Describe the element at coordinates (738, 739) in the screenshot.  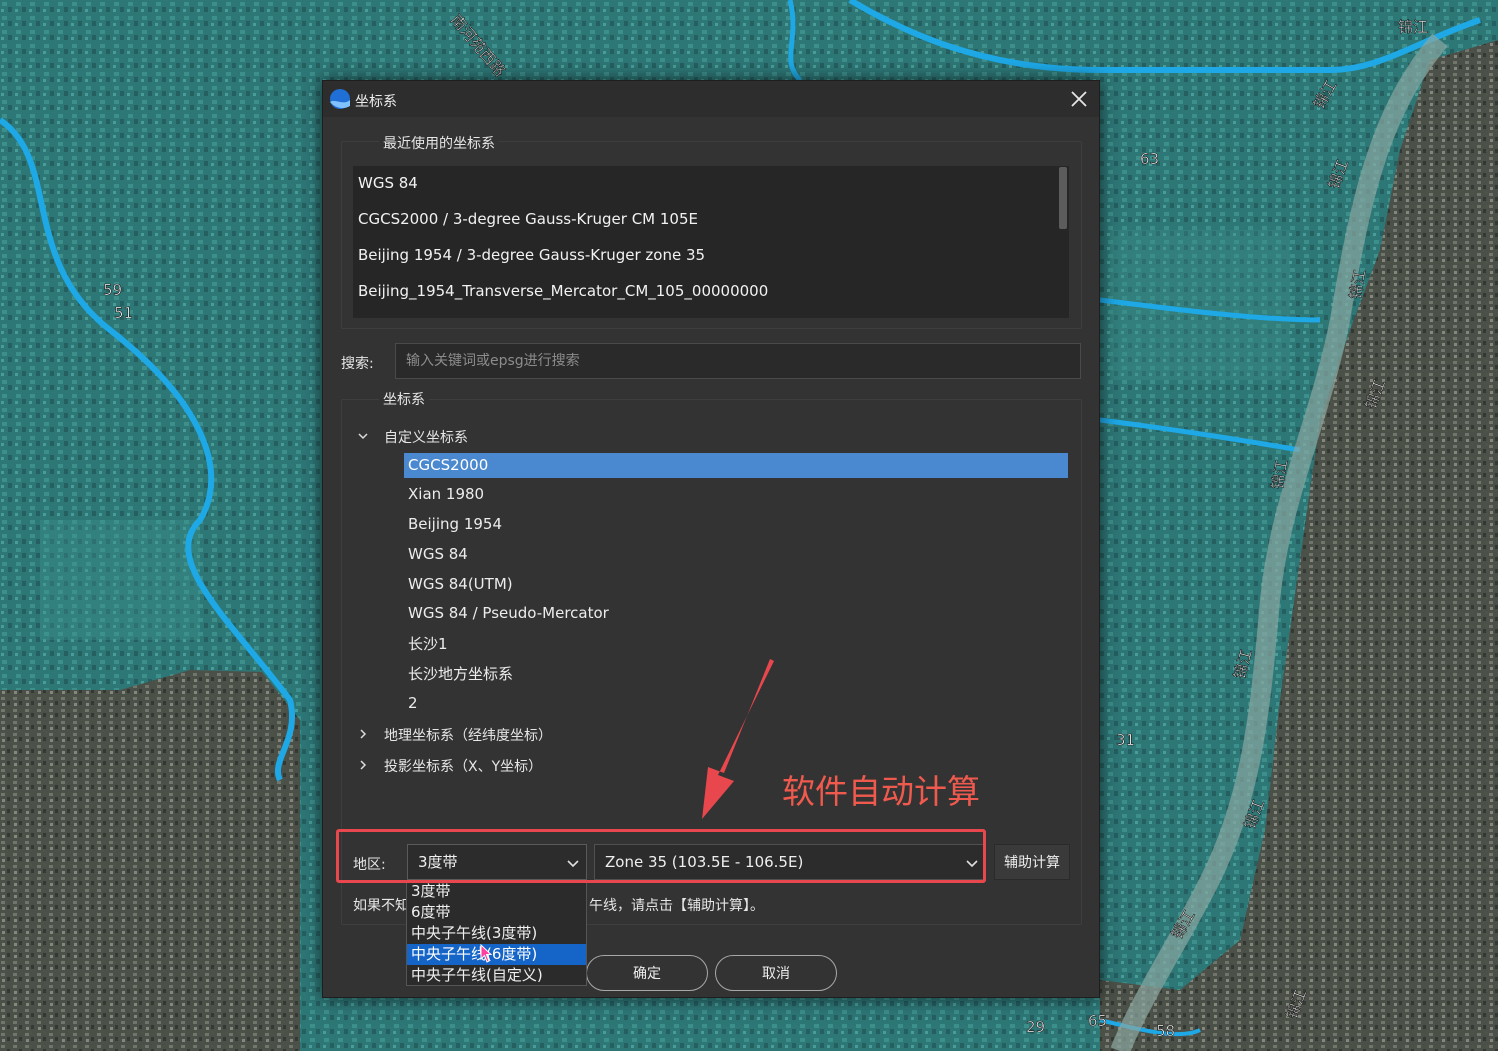
I see `annotation-arrow-icon` at that location.